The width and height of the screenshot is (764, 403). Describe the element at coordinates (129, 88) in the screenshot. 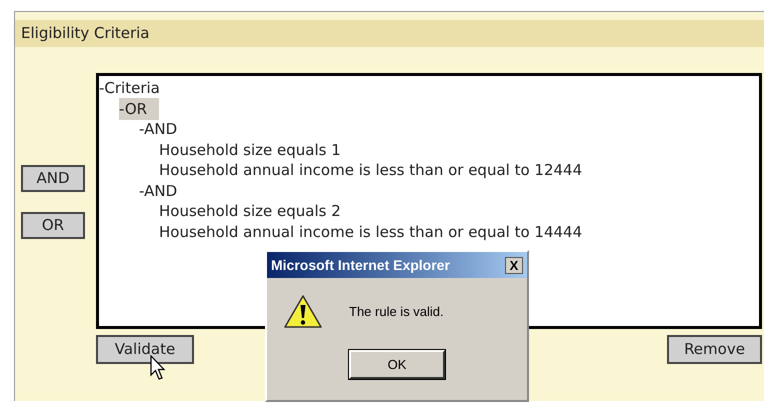

I see `tree-item: -Criteria` at that location.